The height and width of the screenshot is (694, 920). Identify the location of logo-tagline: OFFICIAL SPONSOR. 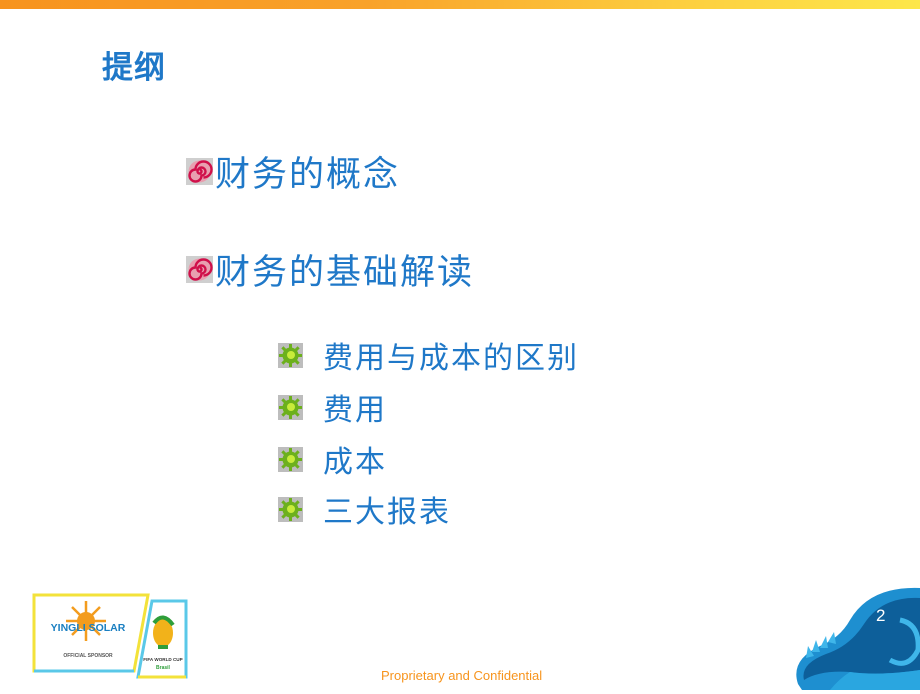
(88, 656).